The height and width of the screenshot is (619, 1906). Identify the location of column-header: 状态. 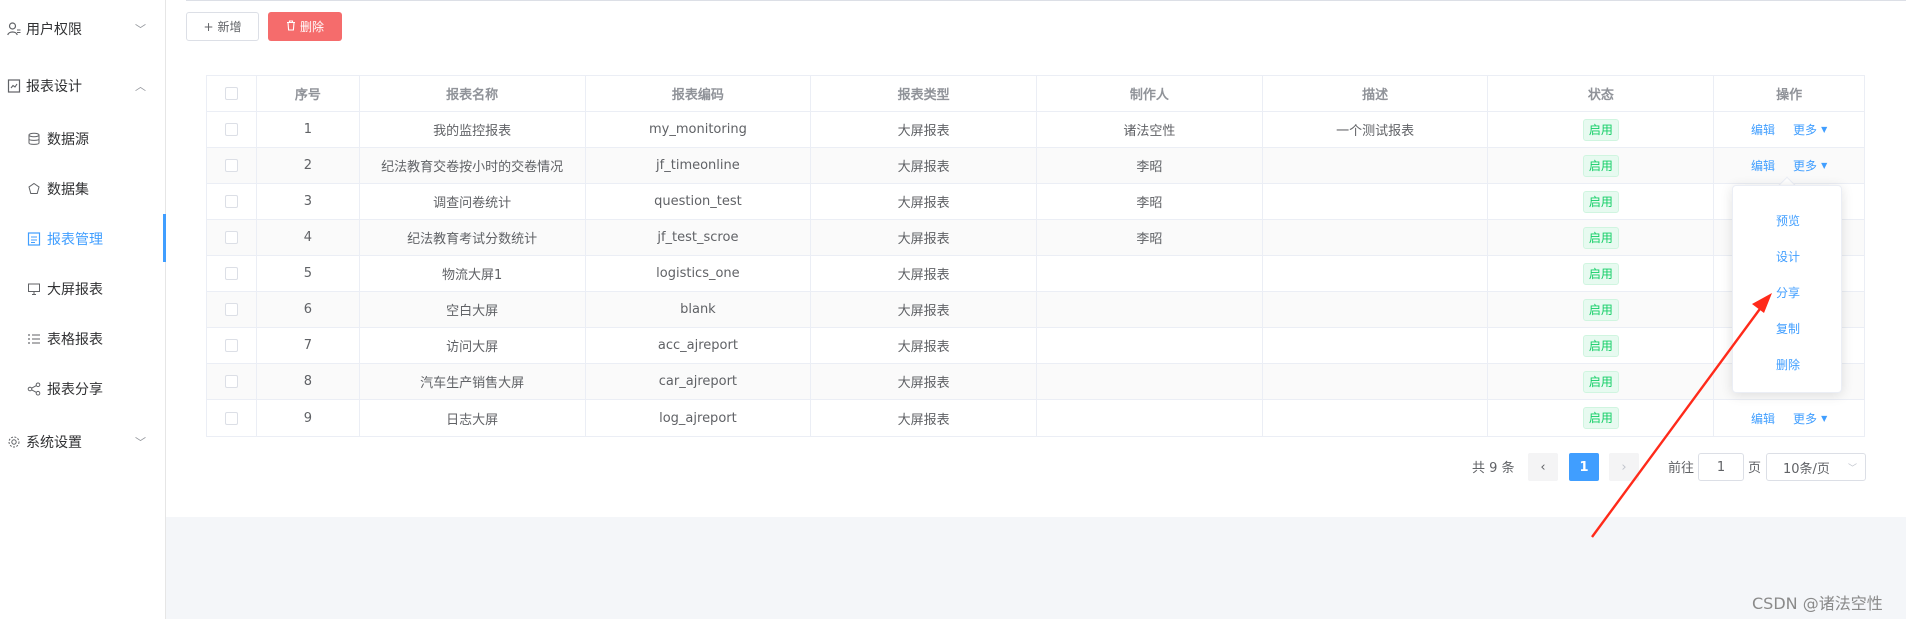
(1601, 93).